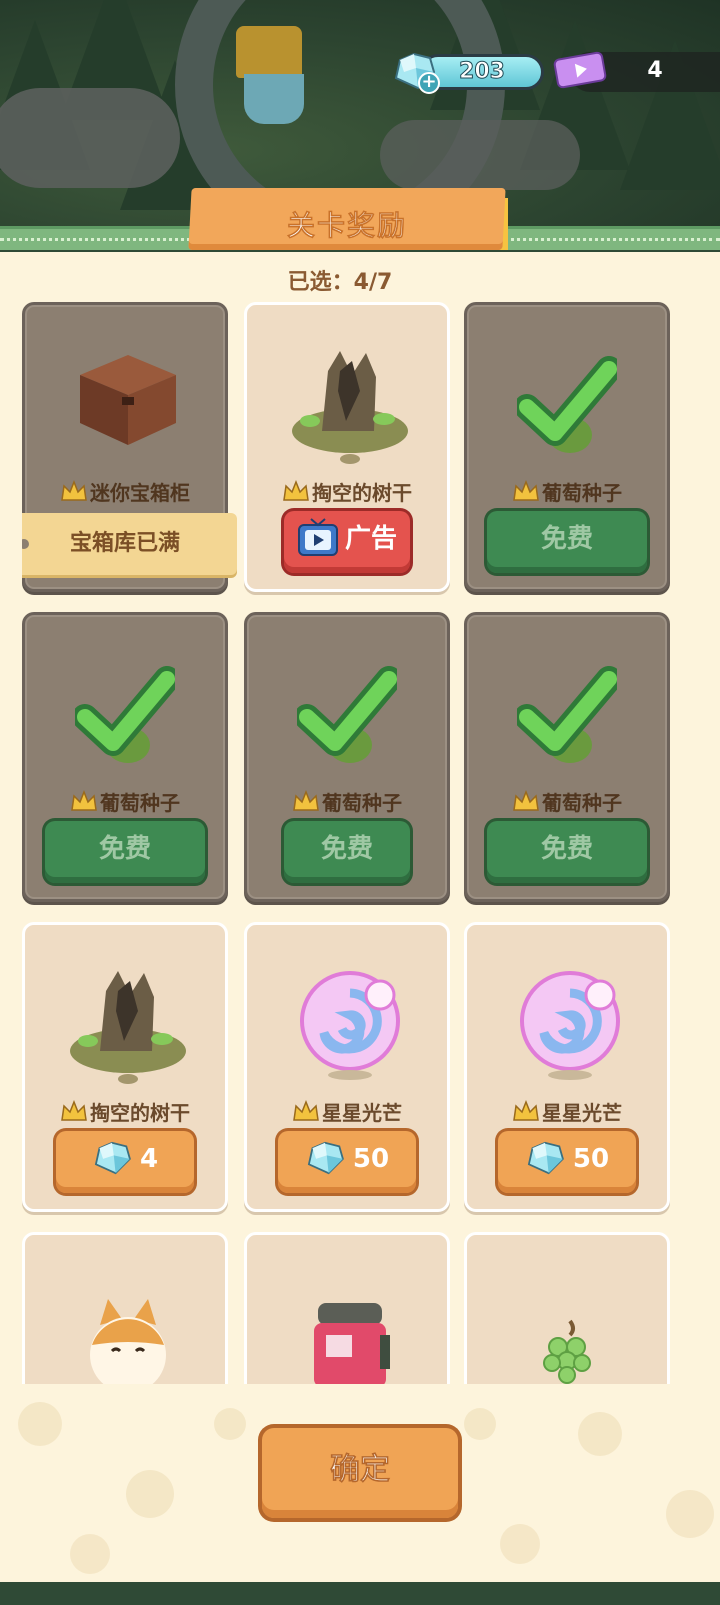  I want to click on page-title: 关卡奖励, so click(346, 226).